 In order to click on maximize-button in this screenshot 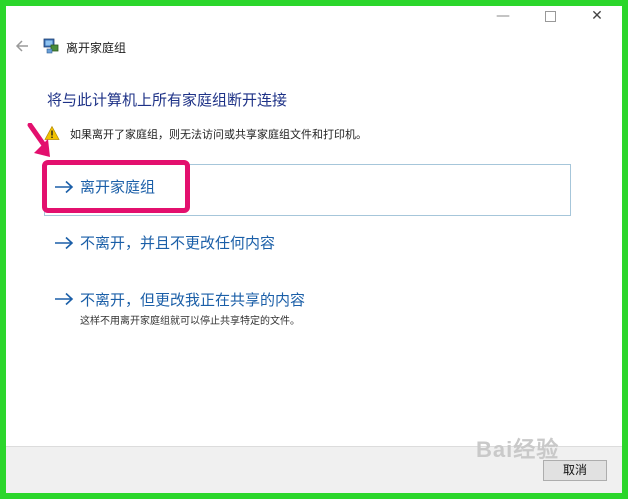, I will do `click(550, 16)`.